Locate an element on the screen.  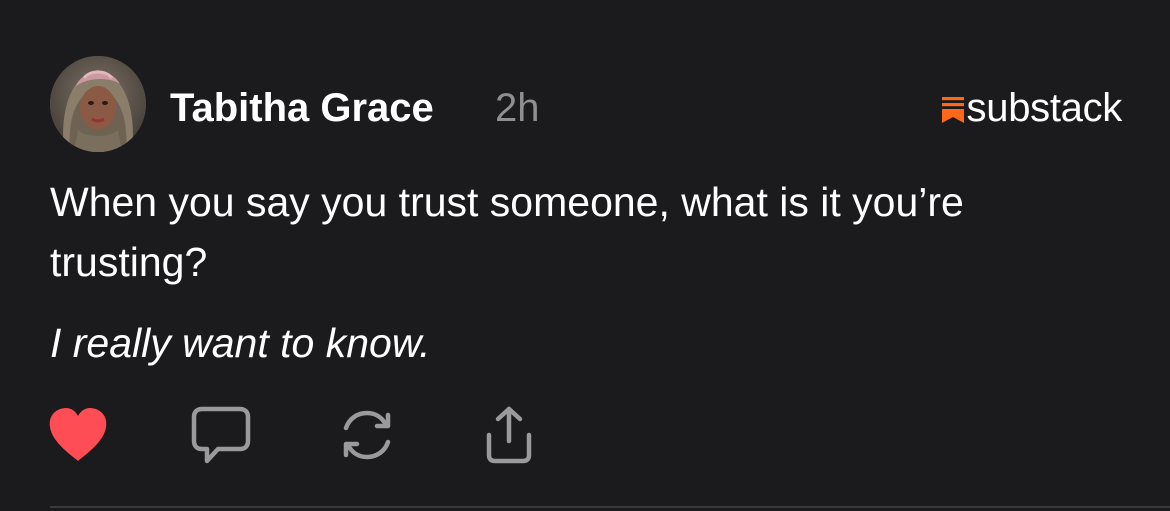
comment-button is located at coordinates (221, 435).